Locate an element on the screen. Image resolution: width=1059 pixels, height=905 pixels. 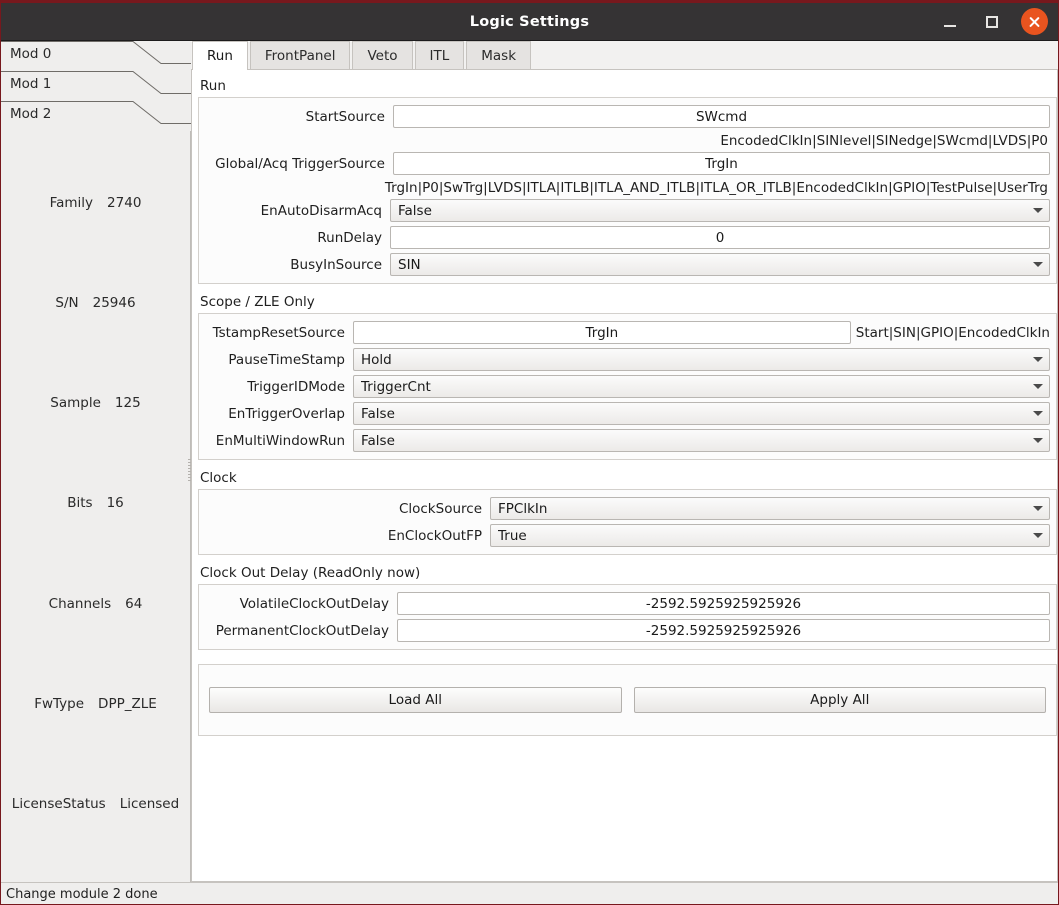
en-clock-out-fp-value: True is located at coordinates (512, 535).